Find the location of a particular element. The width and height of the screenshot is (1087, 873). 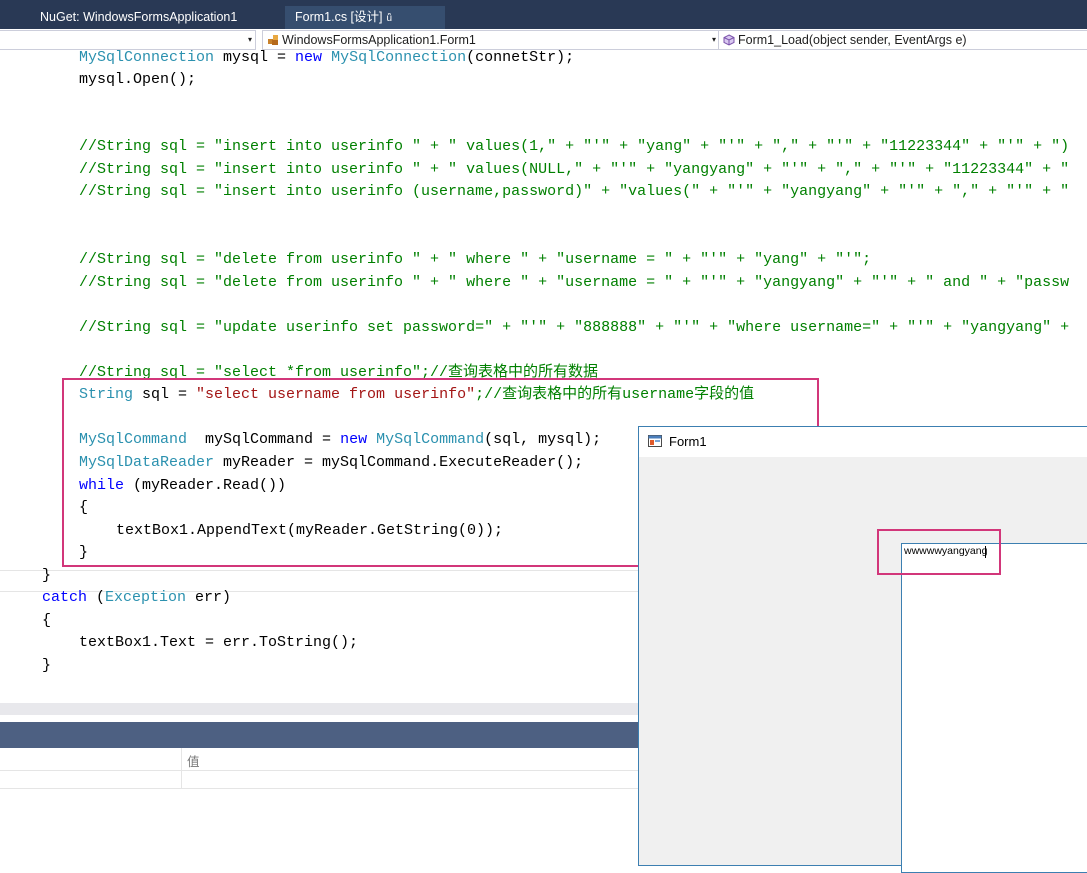

tab-form1-designer: Form1.cs [设计] ǖ is located at coordinates (365, 17).